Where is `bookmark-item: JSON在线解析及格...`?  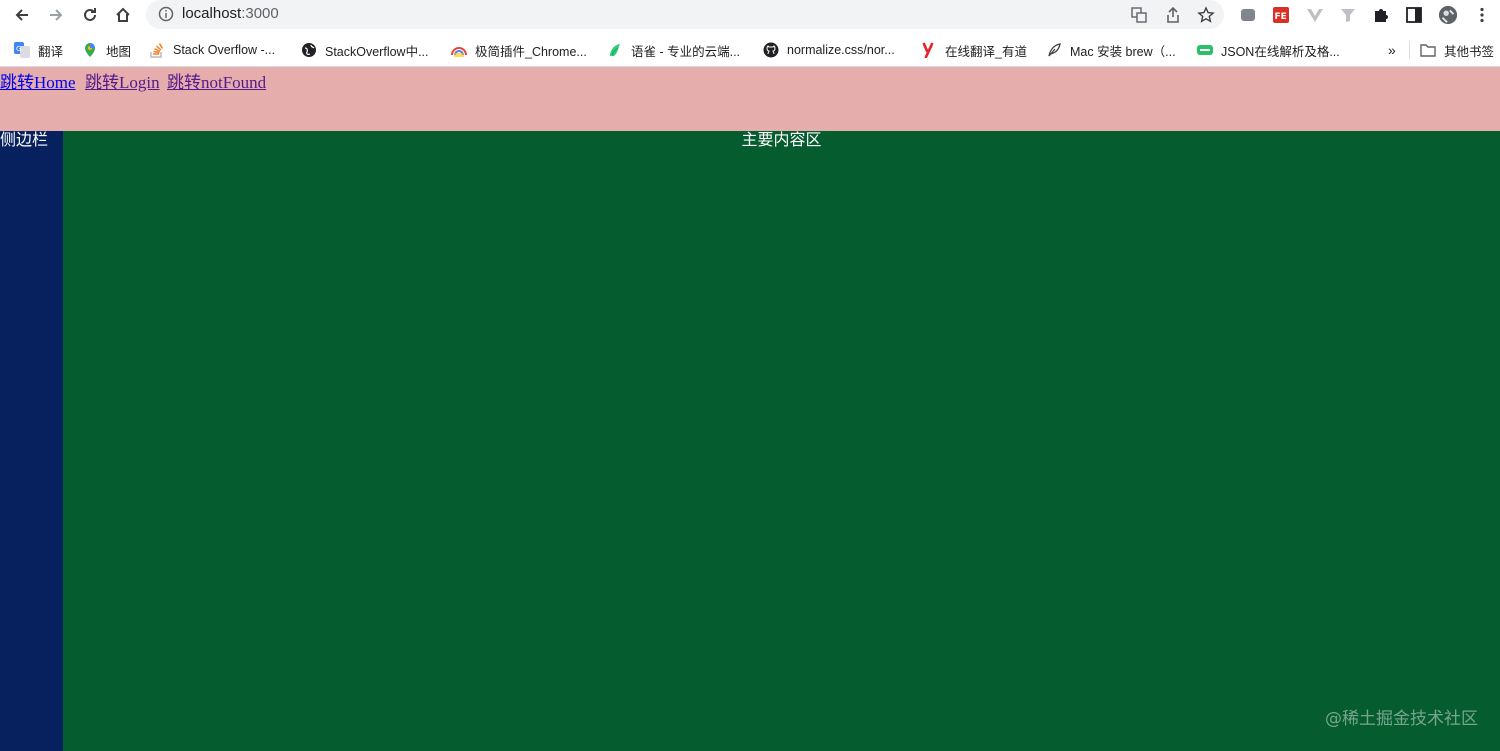 bookmark-item: JSON在线解析及格... is located at coordinates (1268, 50).